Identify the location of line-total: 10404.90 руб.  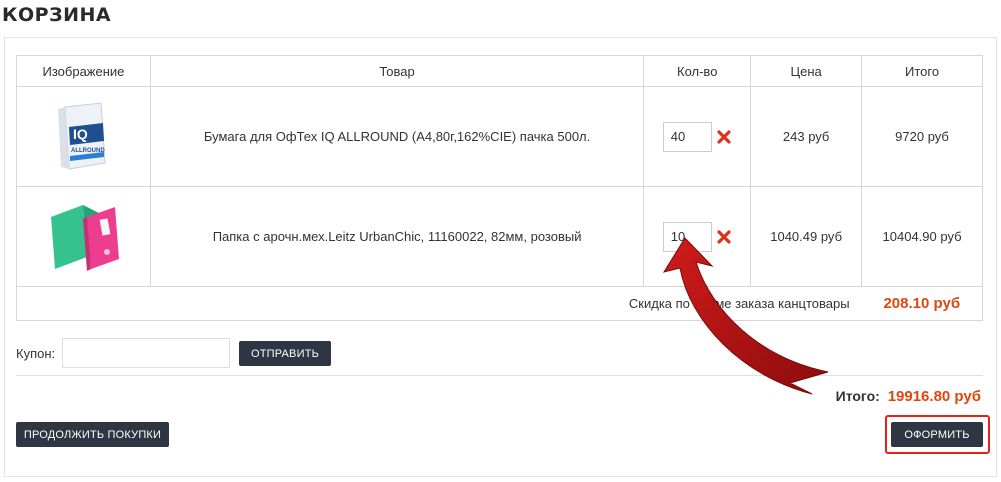
(922, 236).